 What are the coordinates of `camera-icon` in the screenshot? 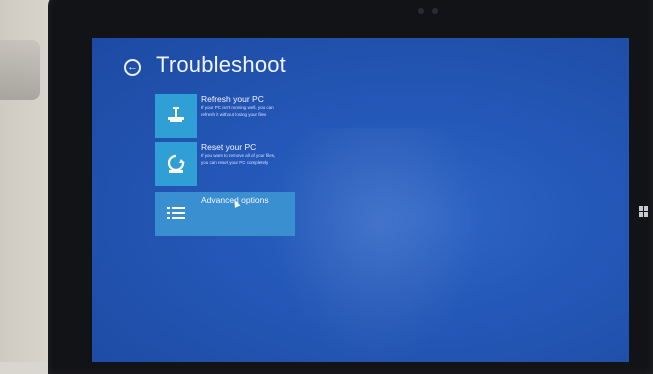 It's located at (421, 11).